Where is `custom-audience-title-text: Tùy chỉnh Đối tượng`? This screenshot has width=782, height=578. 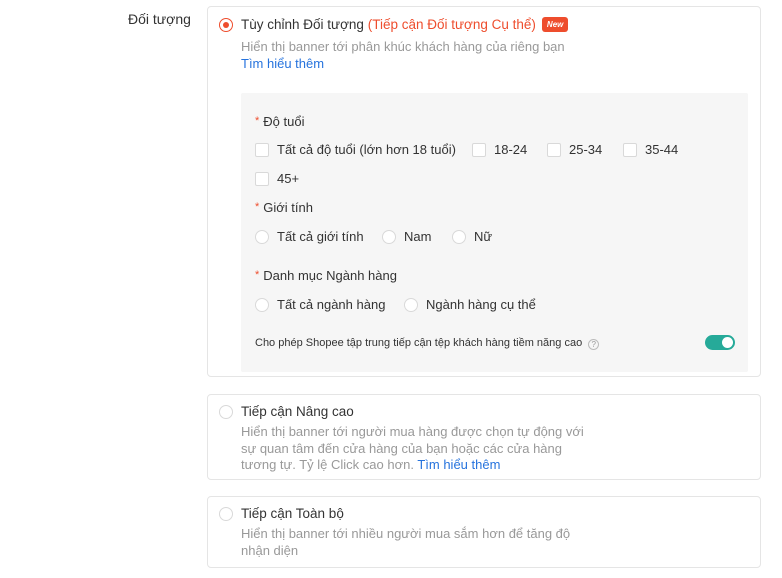 custom-audience-title-text: Tùy chỉnh Đối tượng is located at coordinates (304, 24).